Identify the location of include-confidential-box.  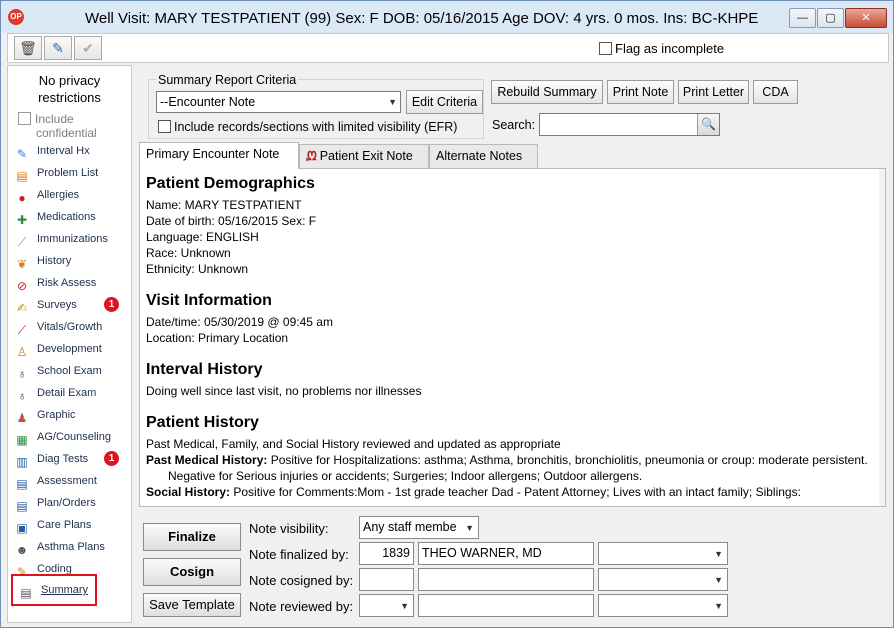
(24, 118).